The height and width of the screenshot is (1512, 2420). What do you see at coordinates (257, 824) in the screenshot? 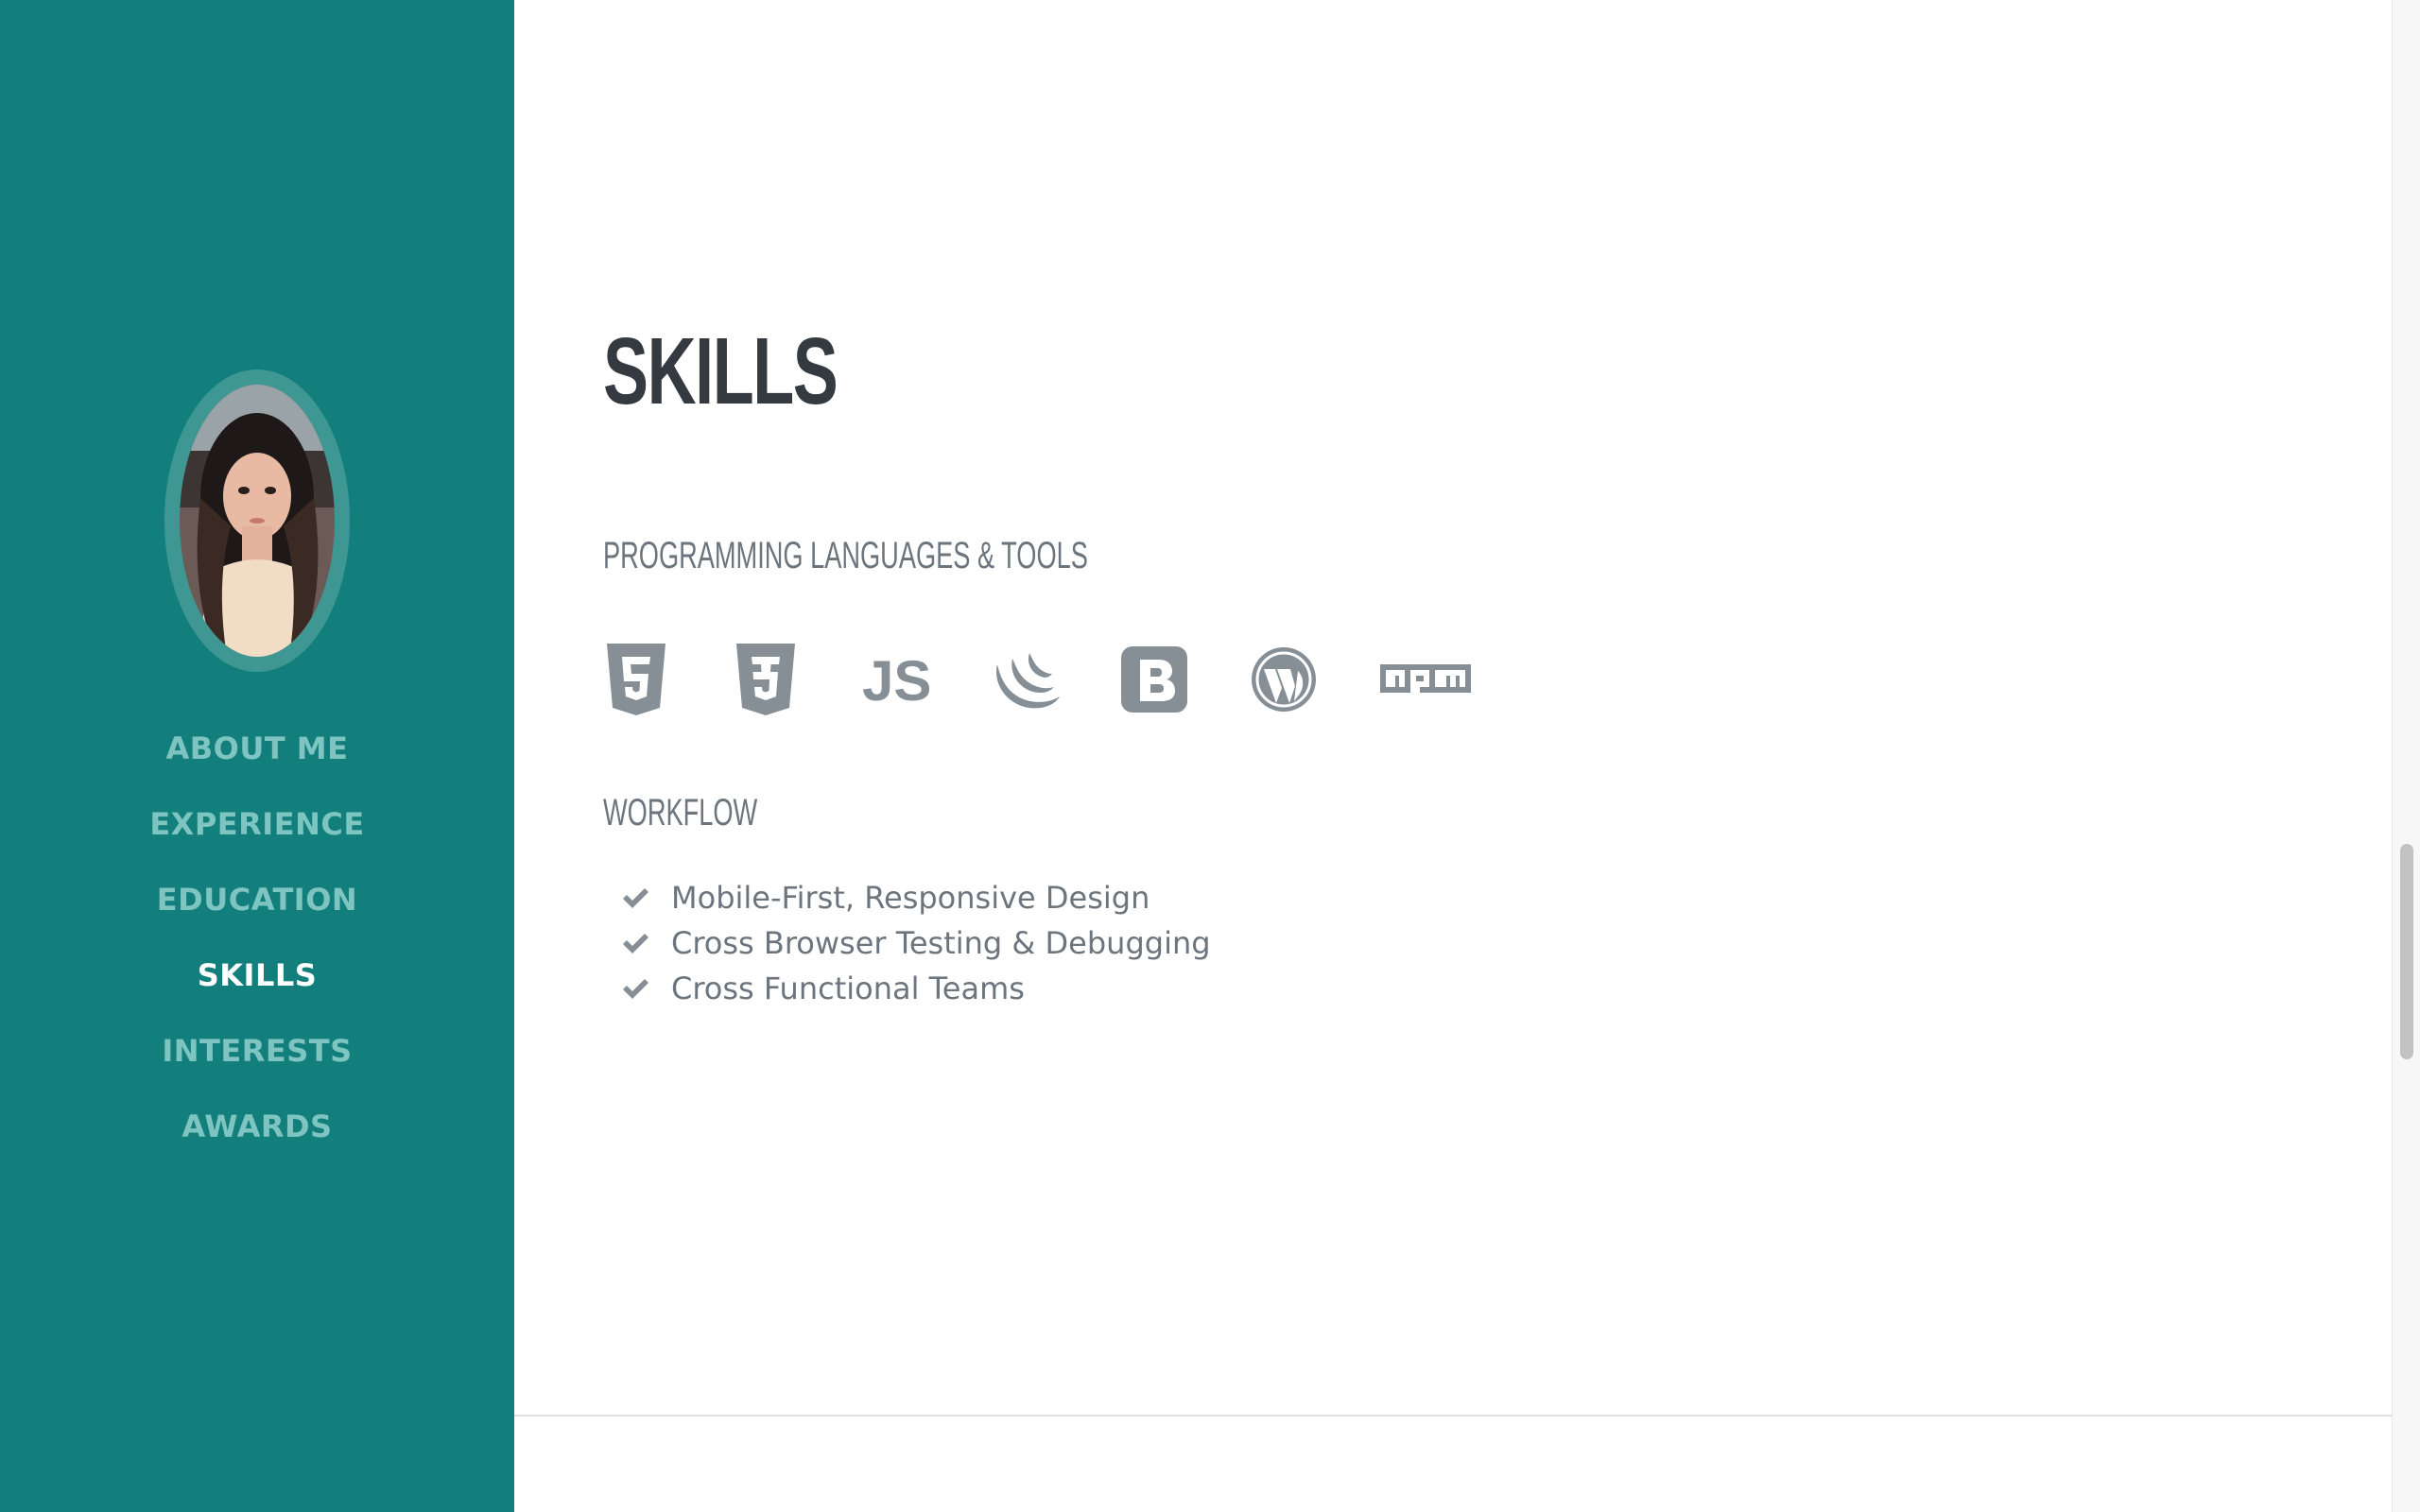
I see `nav-item-experience: EXPERIENCE` at bounding box center [257, 824].